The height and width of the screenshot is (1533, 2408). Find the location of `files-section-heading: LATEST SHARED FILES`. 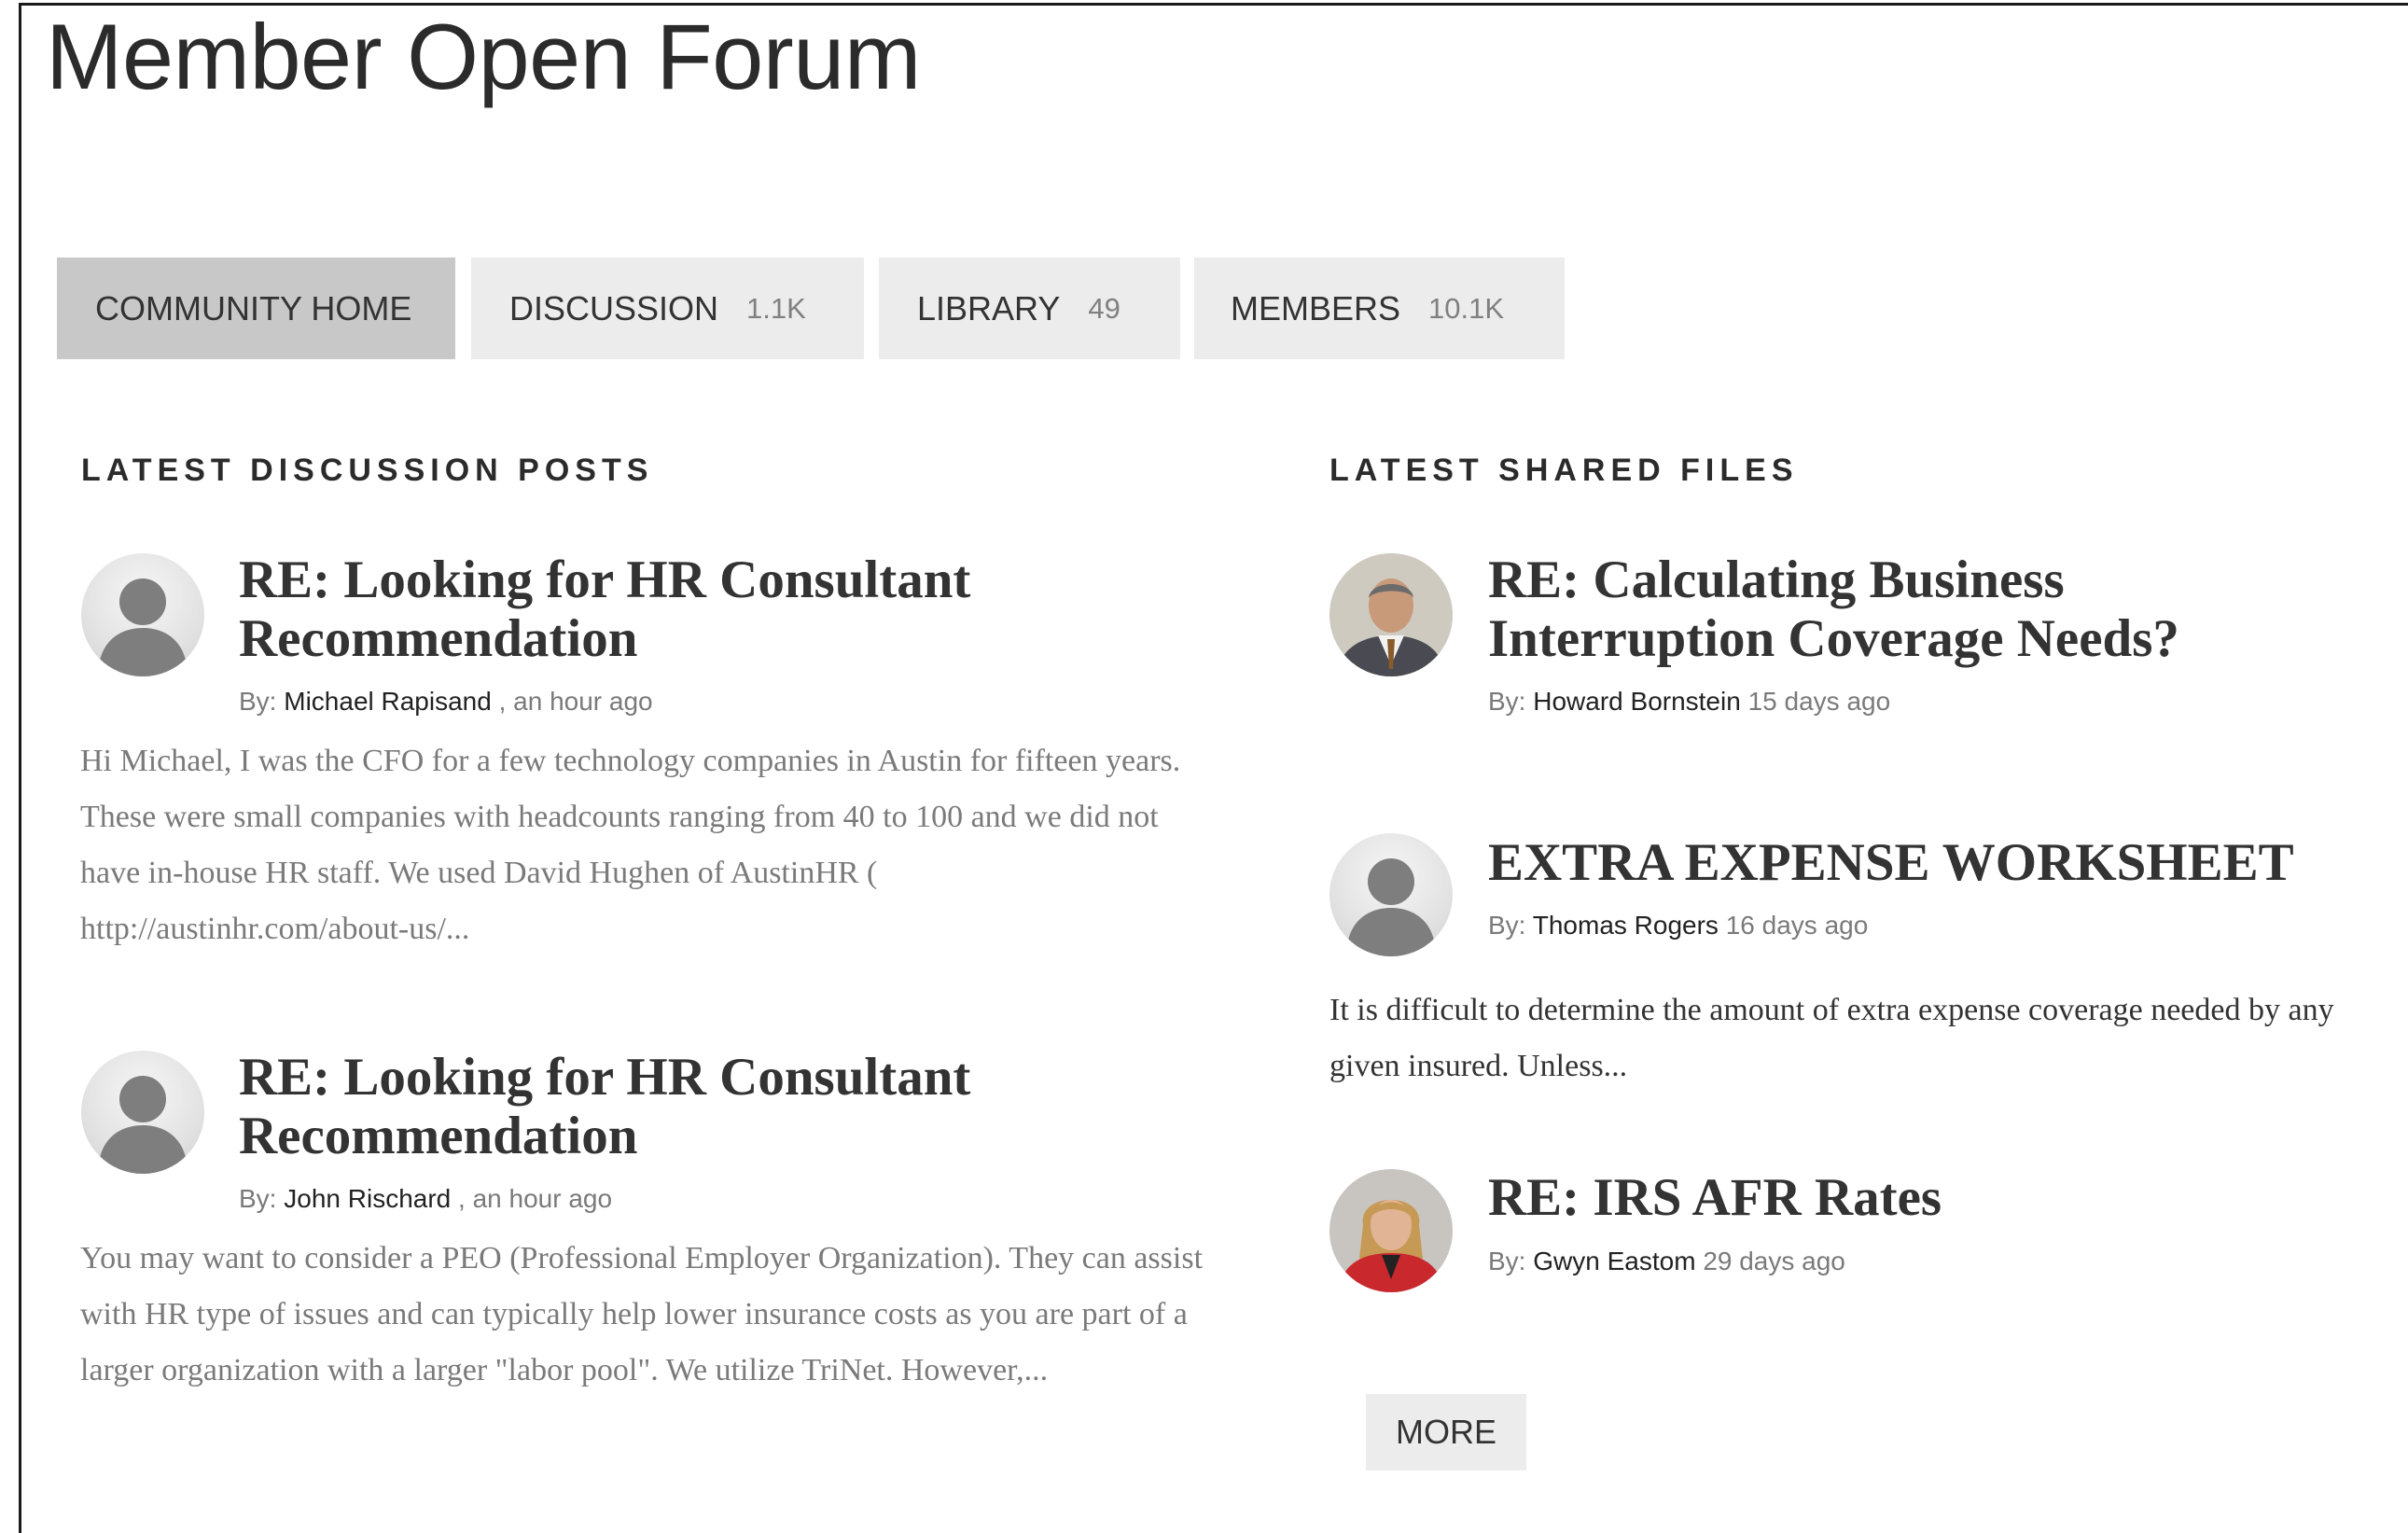

files-section-heading: LATEST SHARED FILES is located at coordinates (1564, 471).